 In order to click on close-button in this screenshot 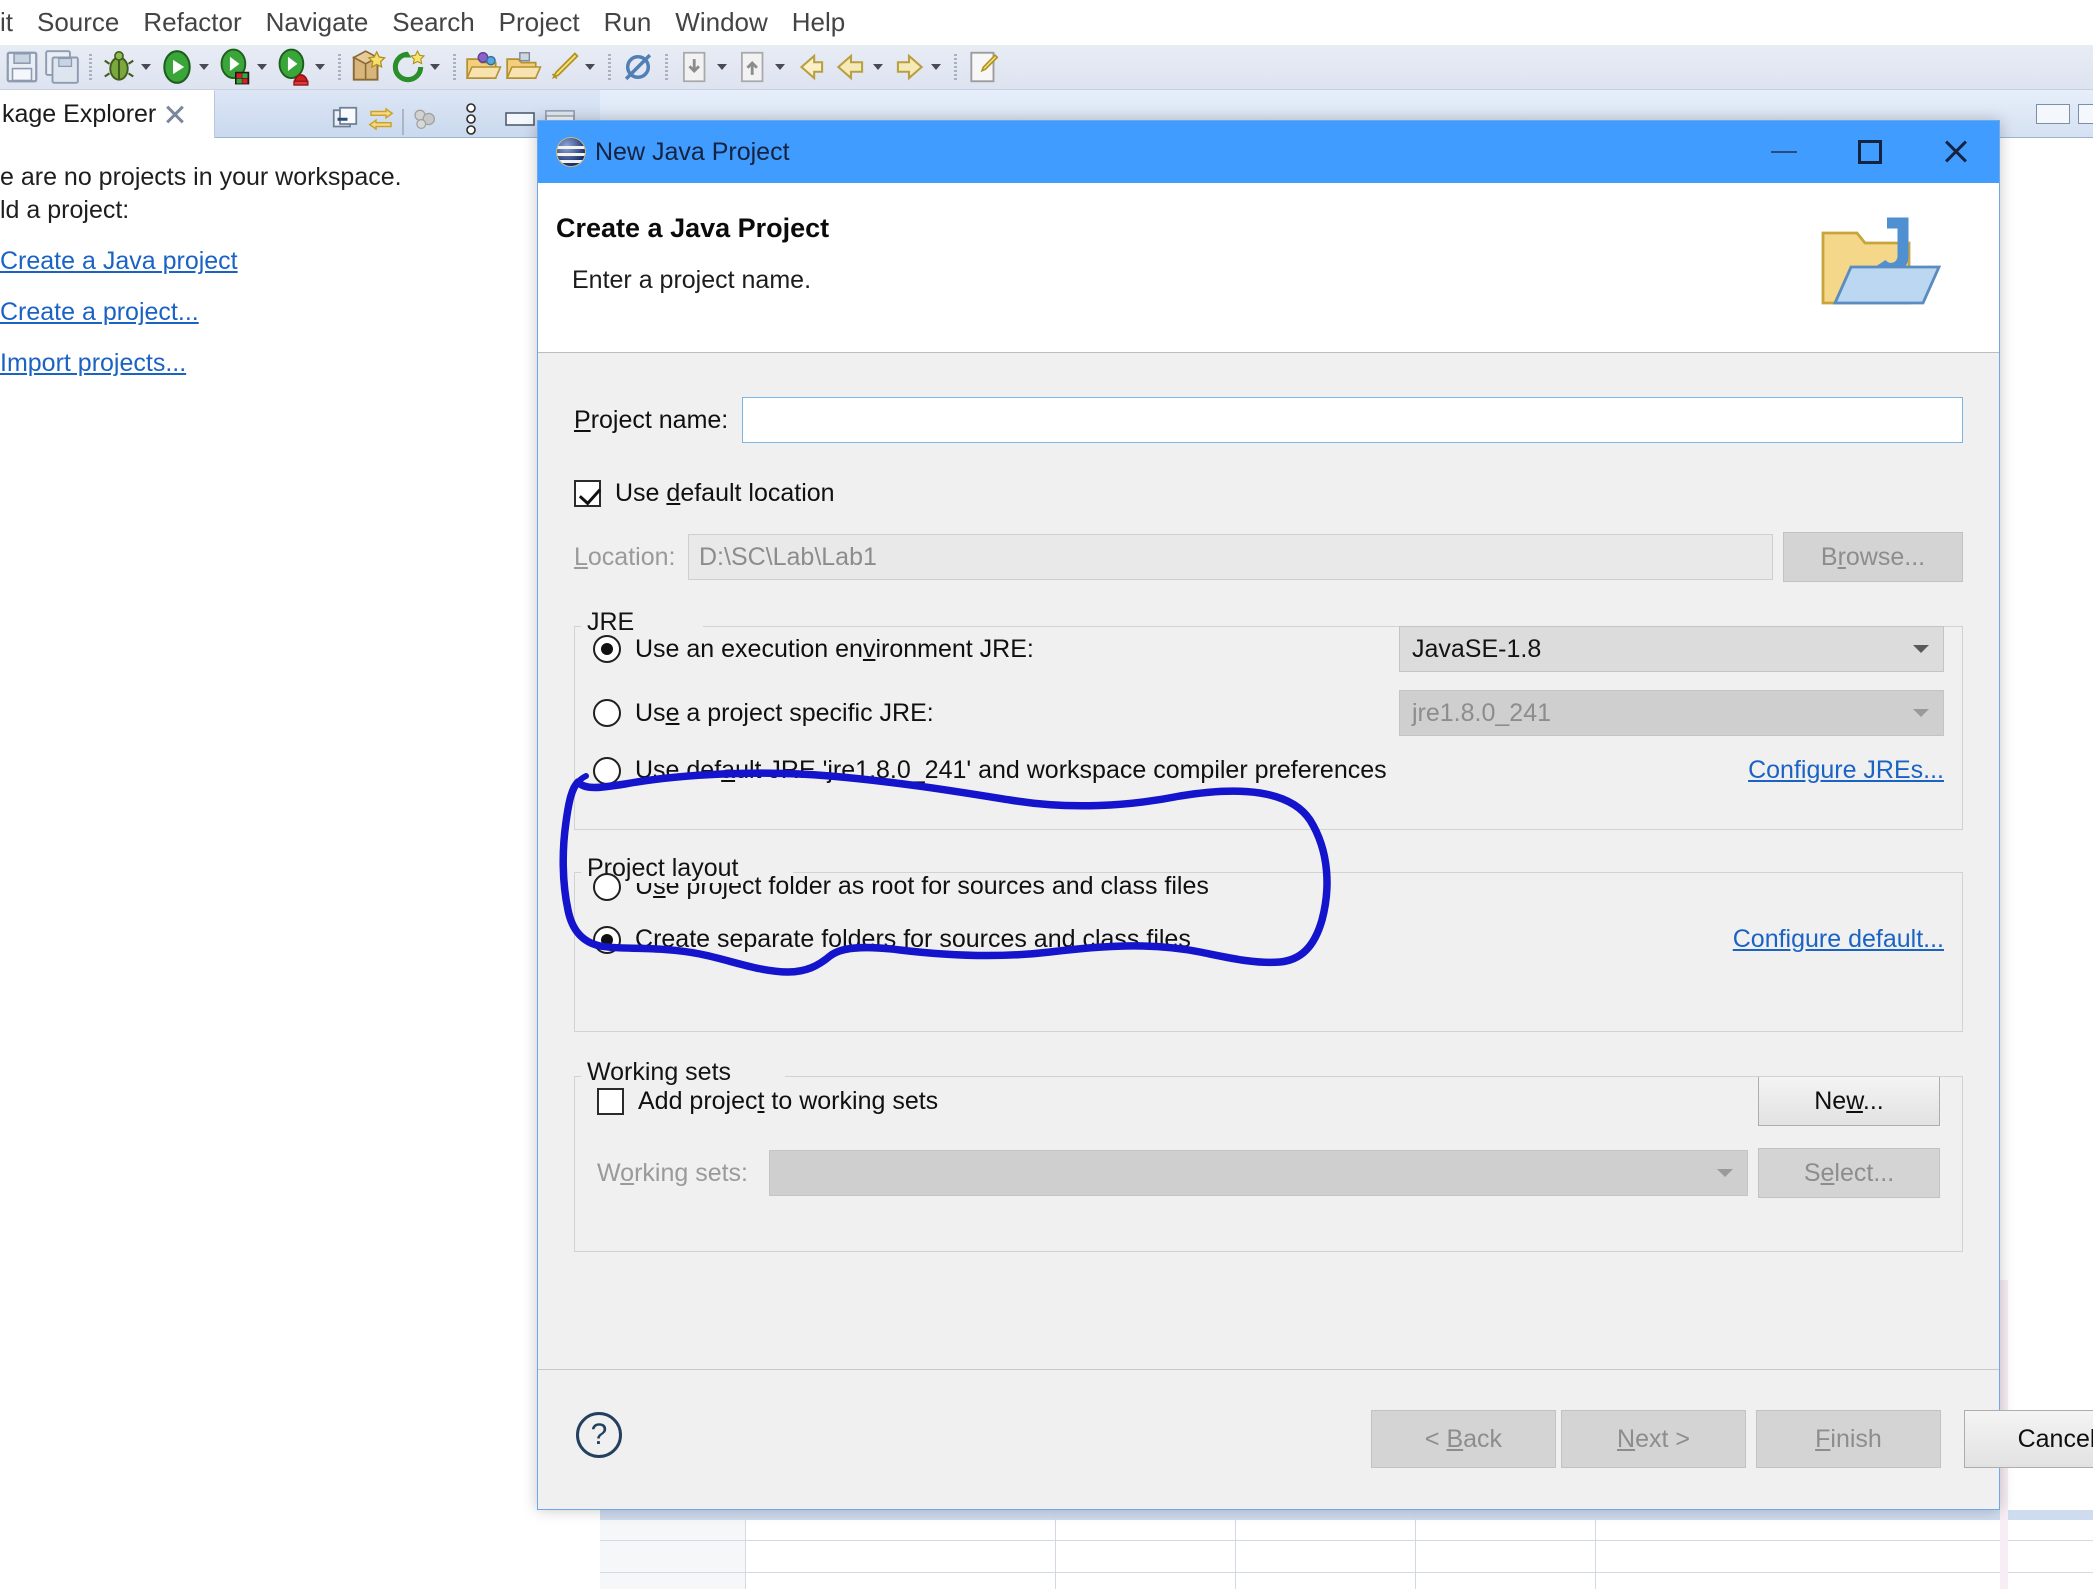, I will do `click(1956, 152)`.